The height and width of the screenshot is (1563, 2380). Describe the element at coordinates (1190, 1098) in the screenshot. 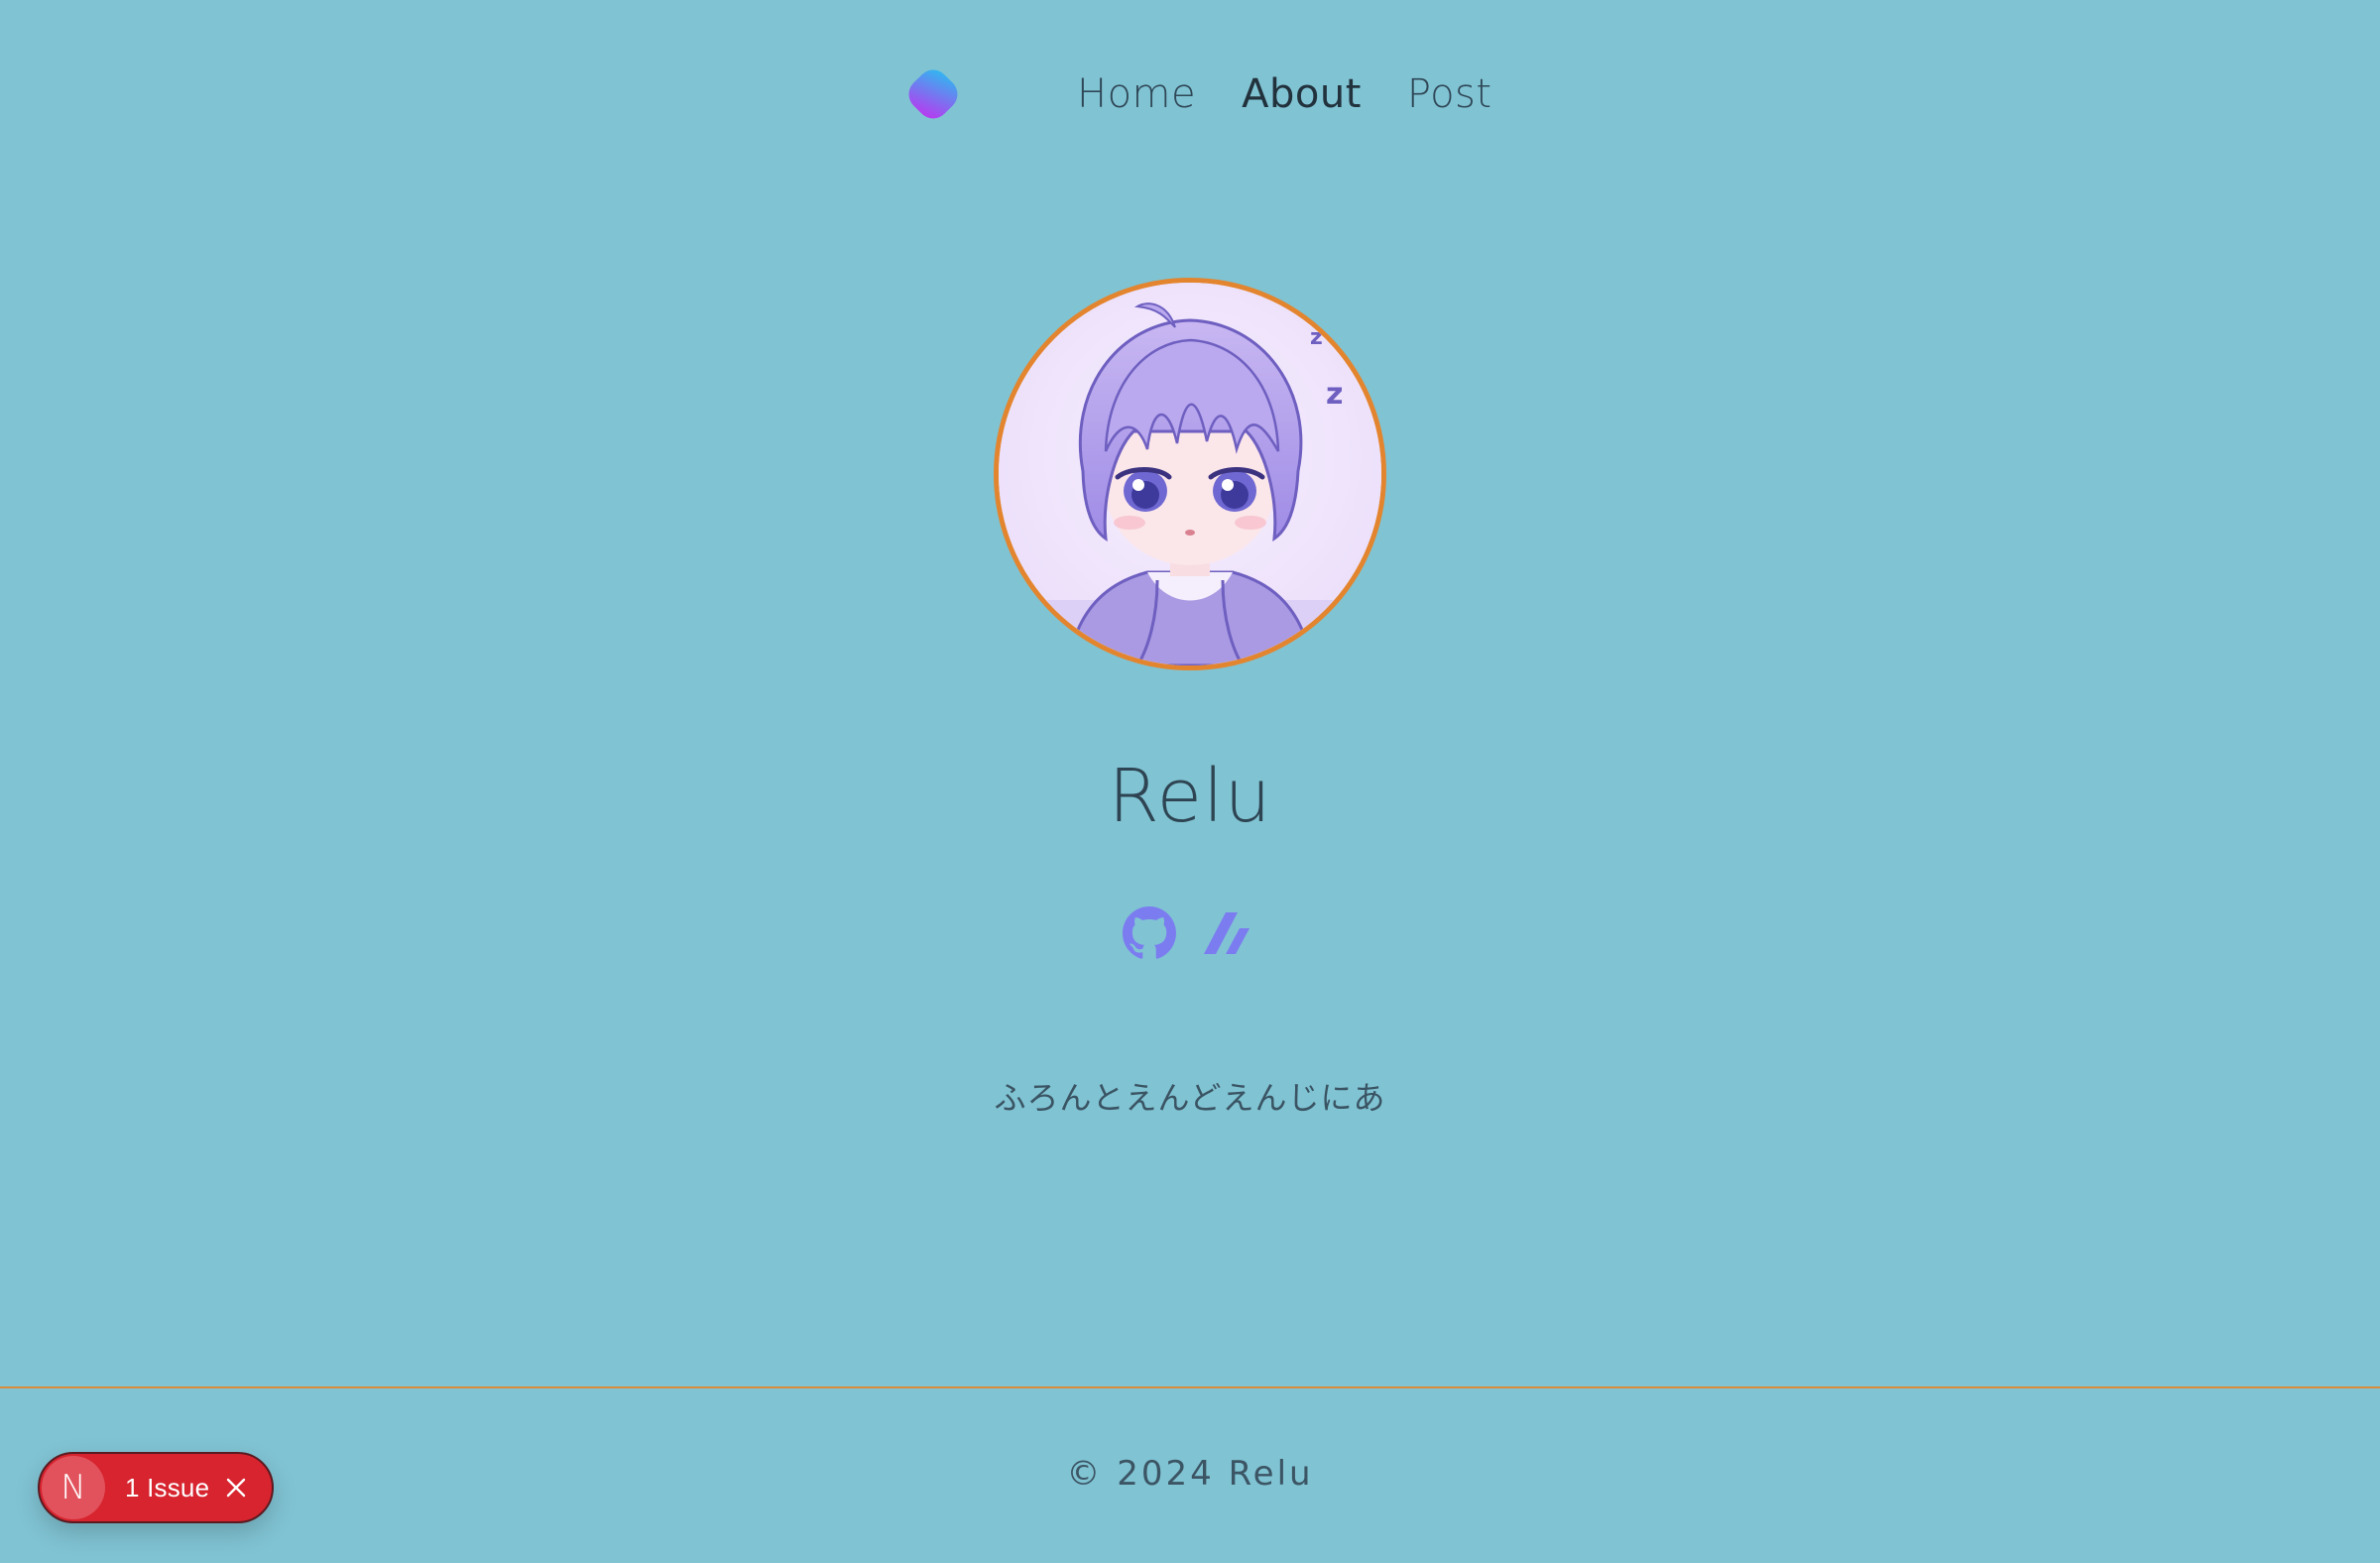

I see `profile-bio: ふろんとえんどえんじにあ` at that location.